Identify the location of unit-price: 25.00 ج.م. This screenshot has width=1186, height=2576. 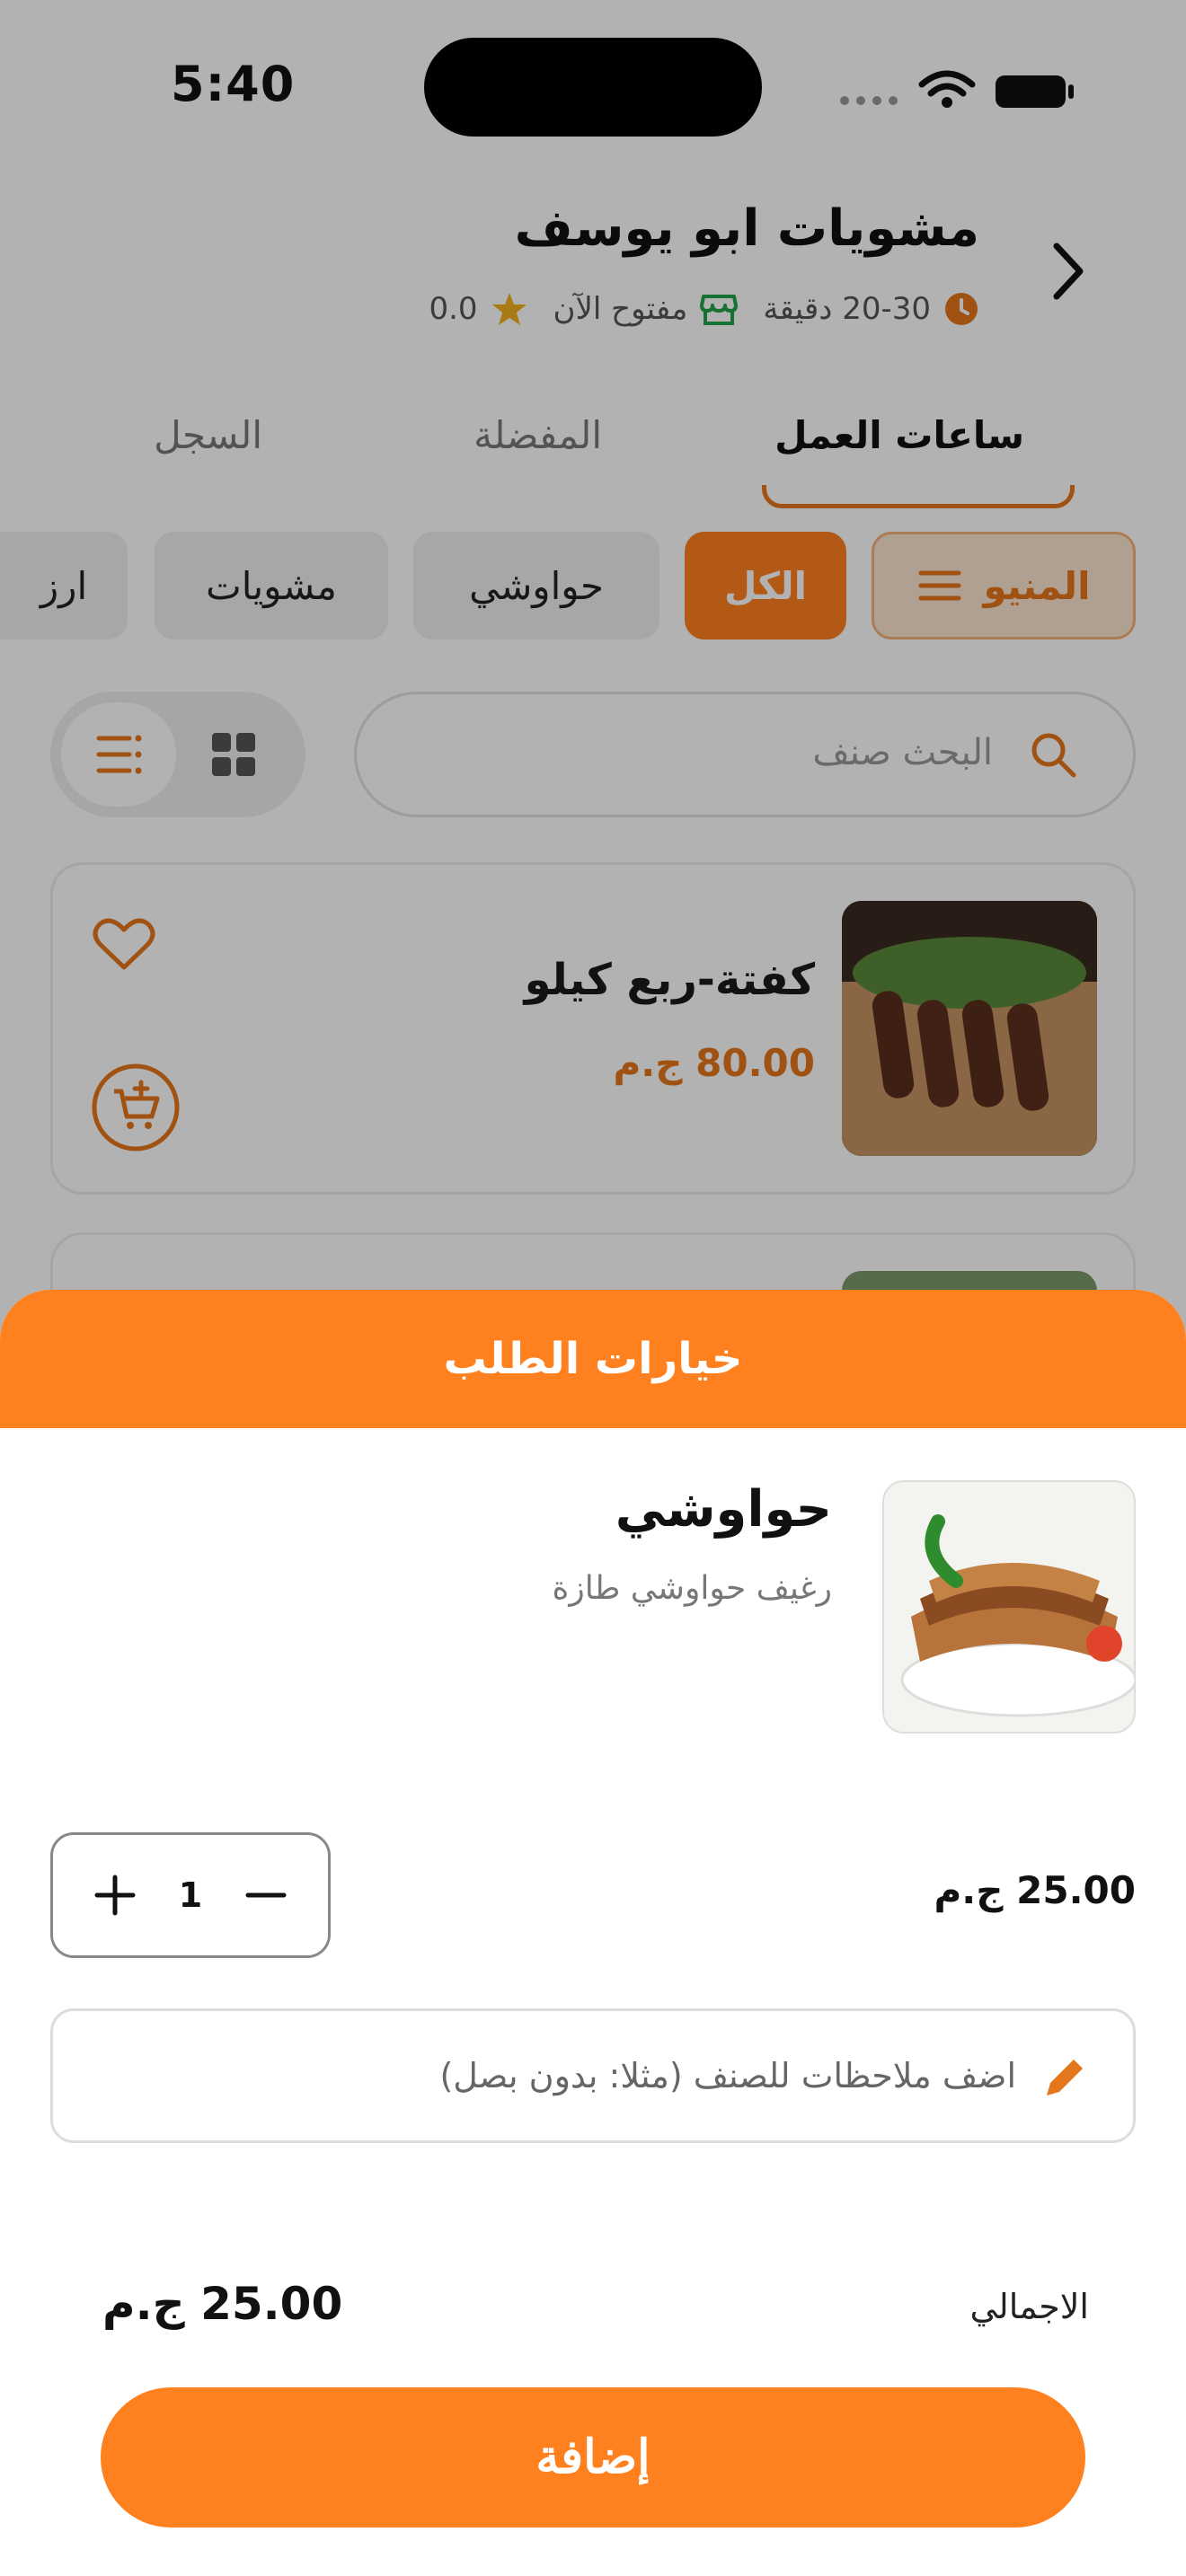
(1035, 1890).